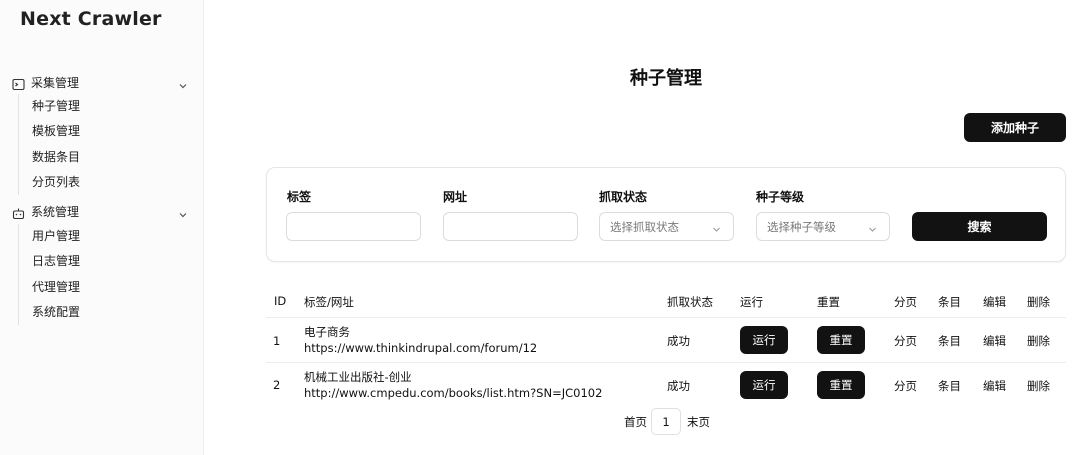  I want to click on column-header-entries: 条目, so click(949, 302).